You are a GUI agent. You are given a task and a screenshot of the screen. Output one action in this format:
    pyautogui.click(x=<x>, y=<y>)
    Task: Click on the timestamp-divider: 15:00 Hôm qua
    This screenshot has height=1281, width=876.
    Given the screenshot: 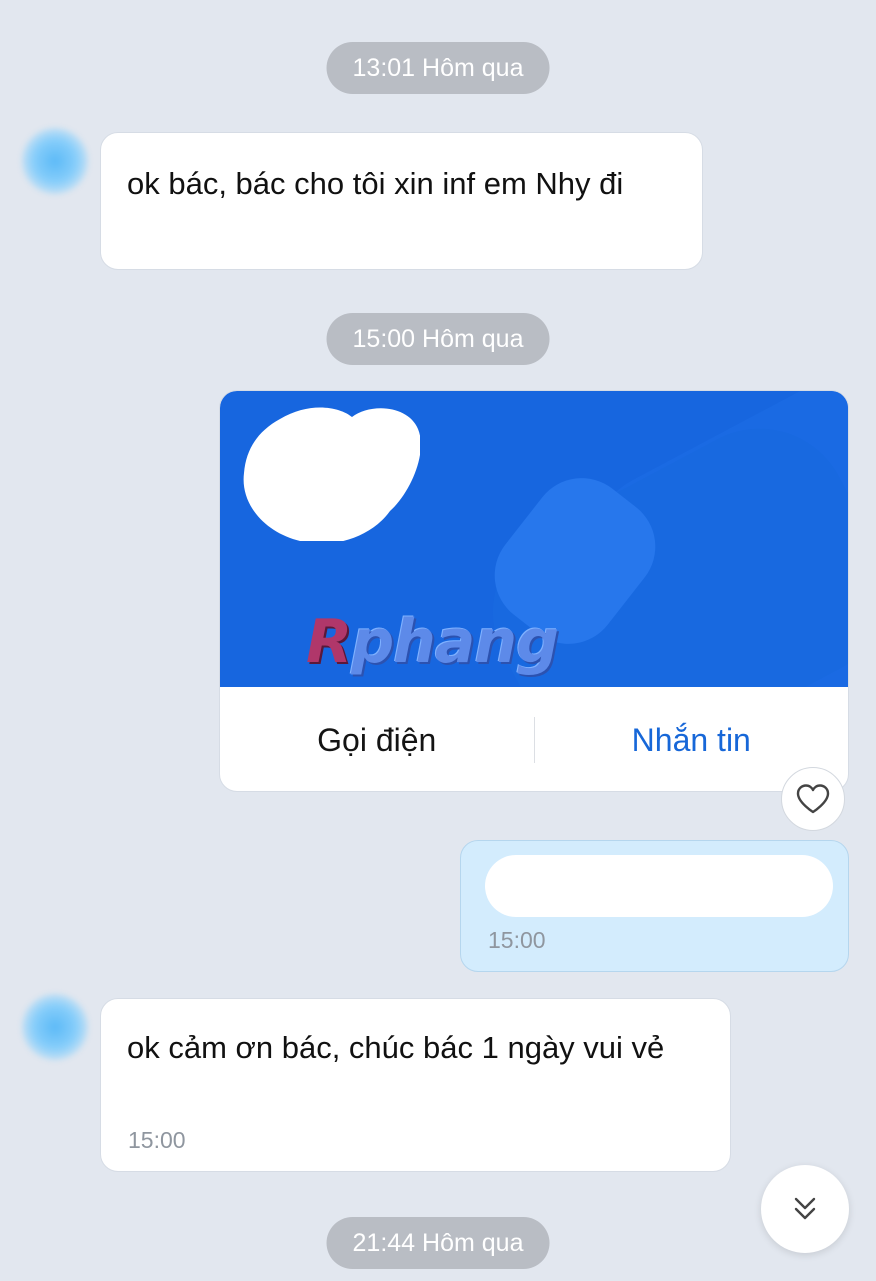 What is the action you would take?
    pyautogui.click(x=438, y=339)
    